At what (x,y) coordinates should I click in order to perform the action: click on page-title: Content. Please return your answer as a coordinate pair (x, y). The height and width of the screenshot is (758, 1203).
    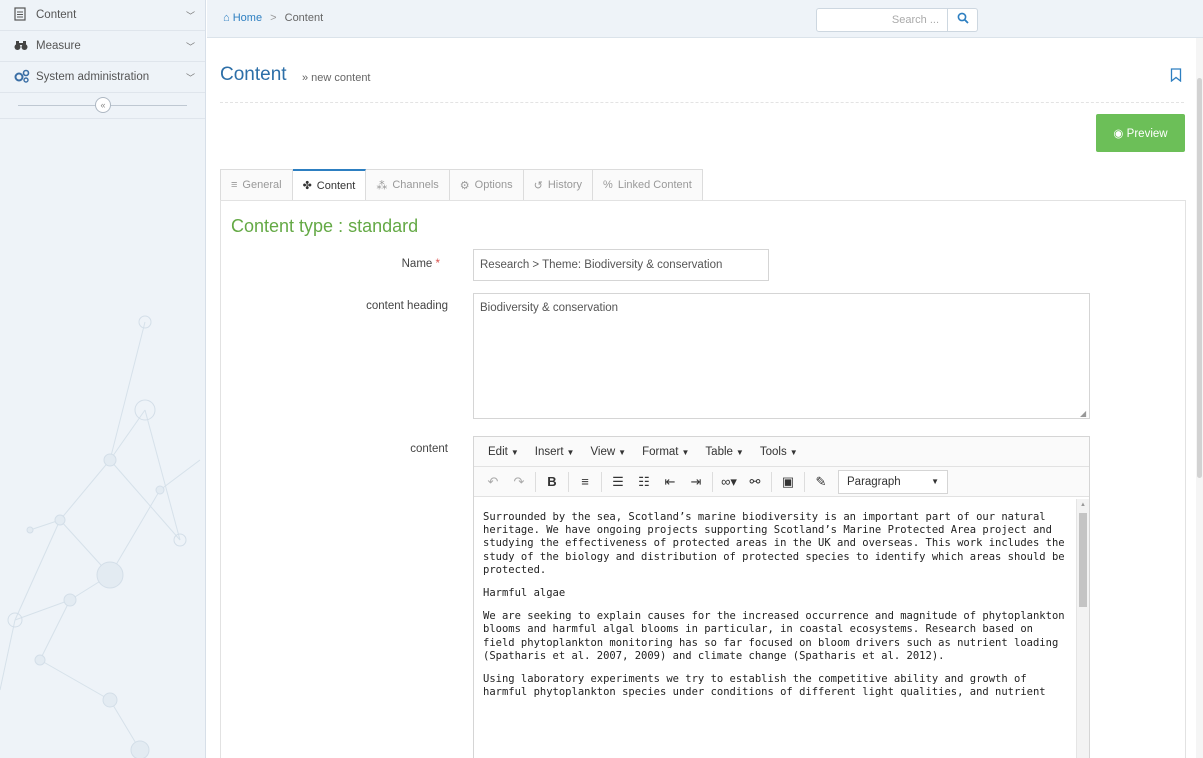
    Looking at the image, I should click on (253, 74).